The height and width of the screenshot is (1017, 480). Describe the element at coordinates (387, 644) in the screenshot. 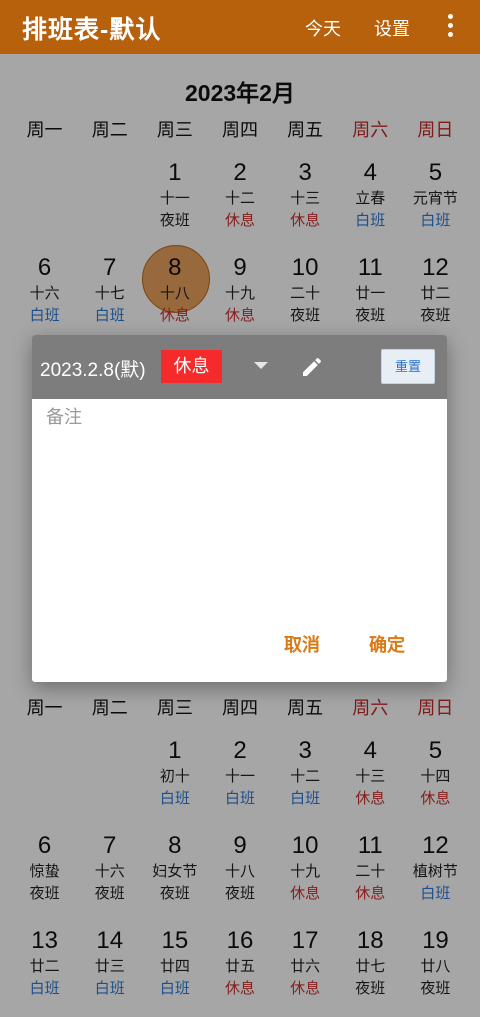

I see `confirm-button: 确定` at that location.